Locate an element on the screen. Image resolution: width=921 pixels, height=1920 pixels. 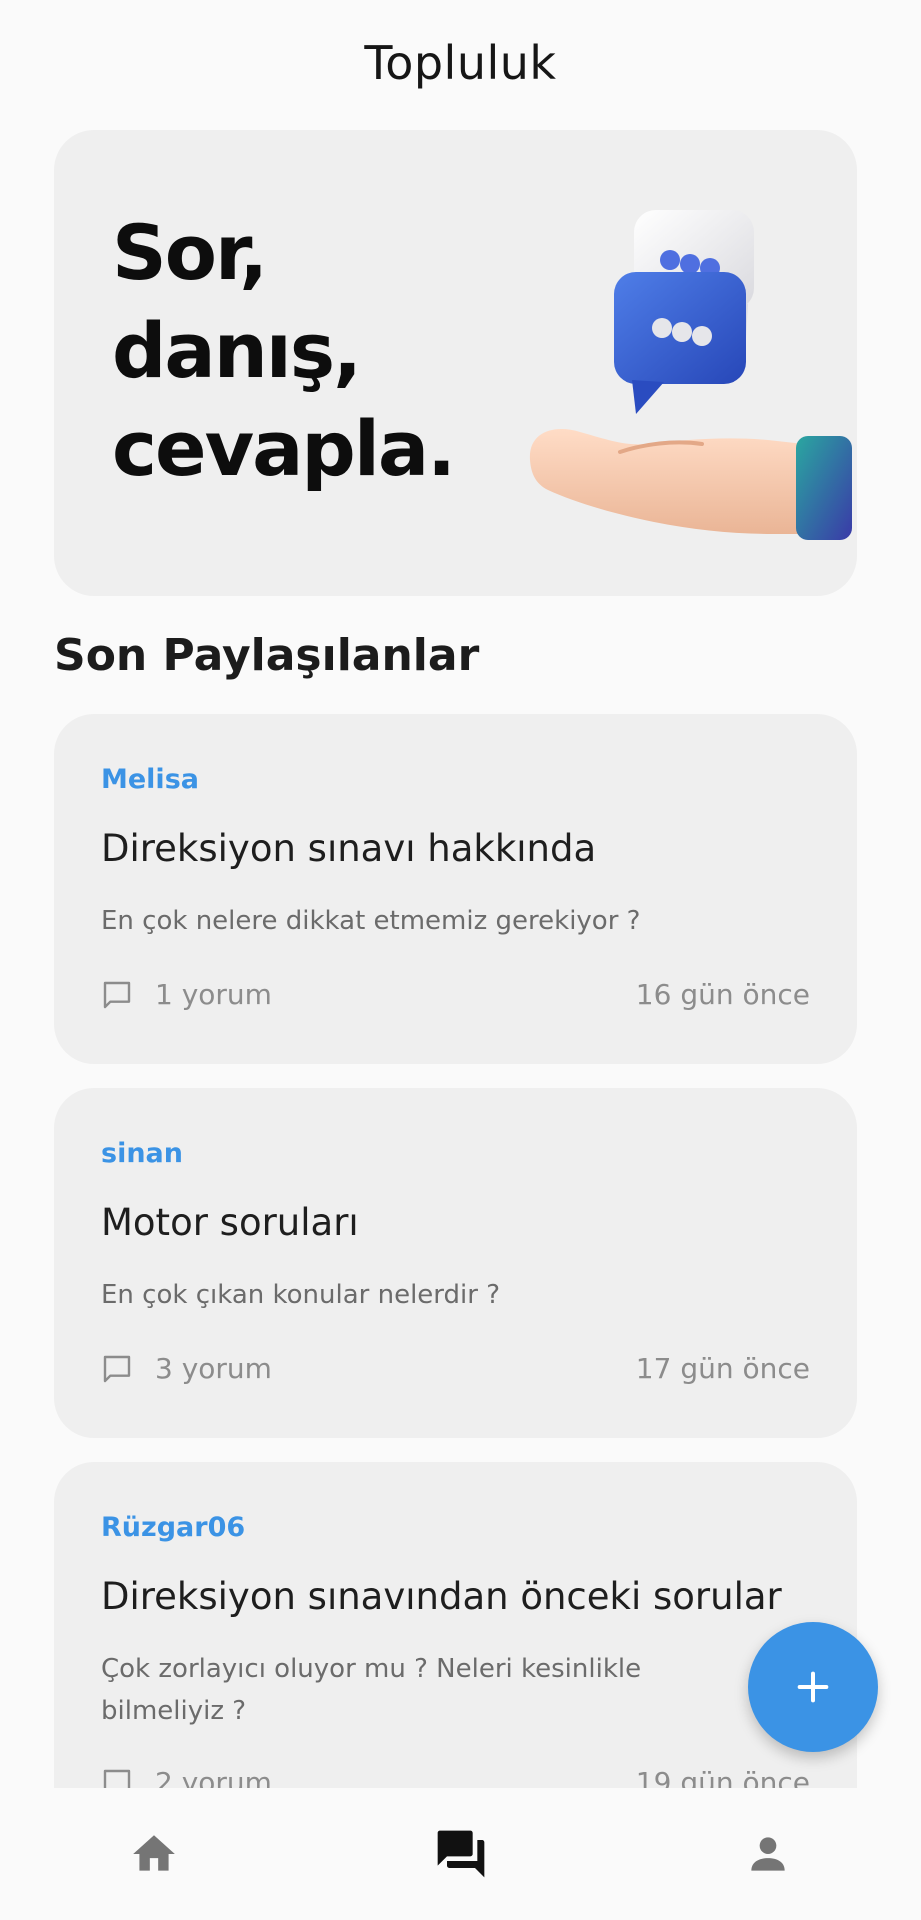
hero-line-1: Sor, is located at coordinates (190, 252).